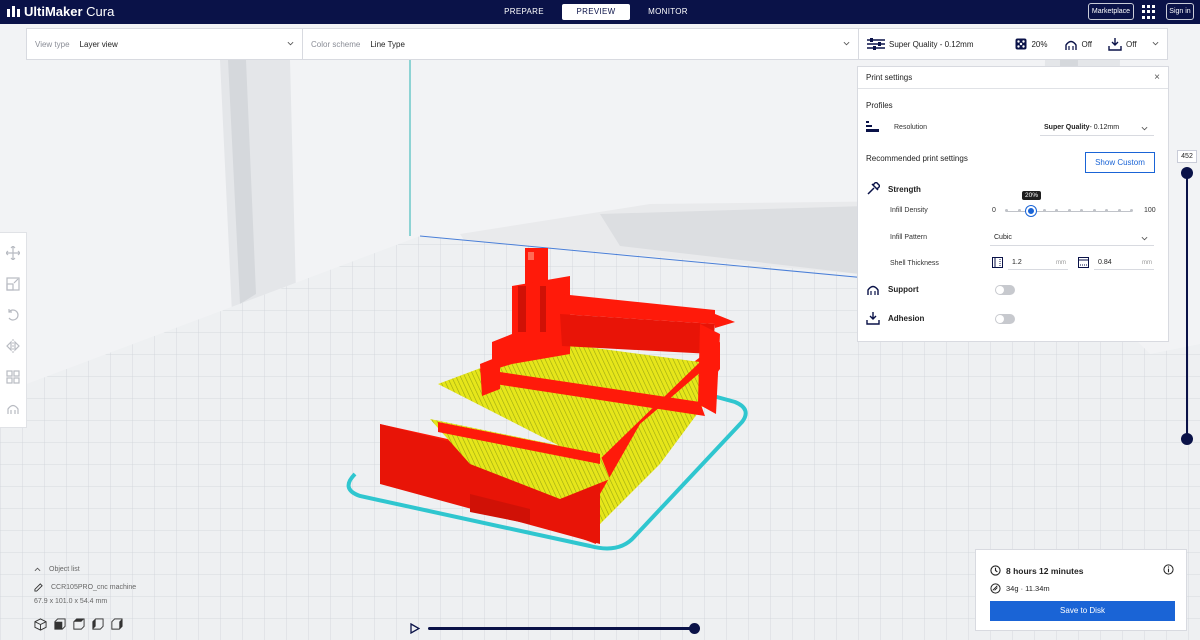 The image size is (1200, 640). I want to click on top-view-icon, so click(78, 624).